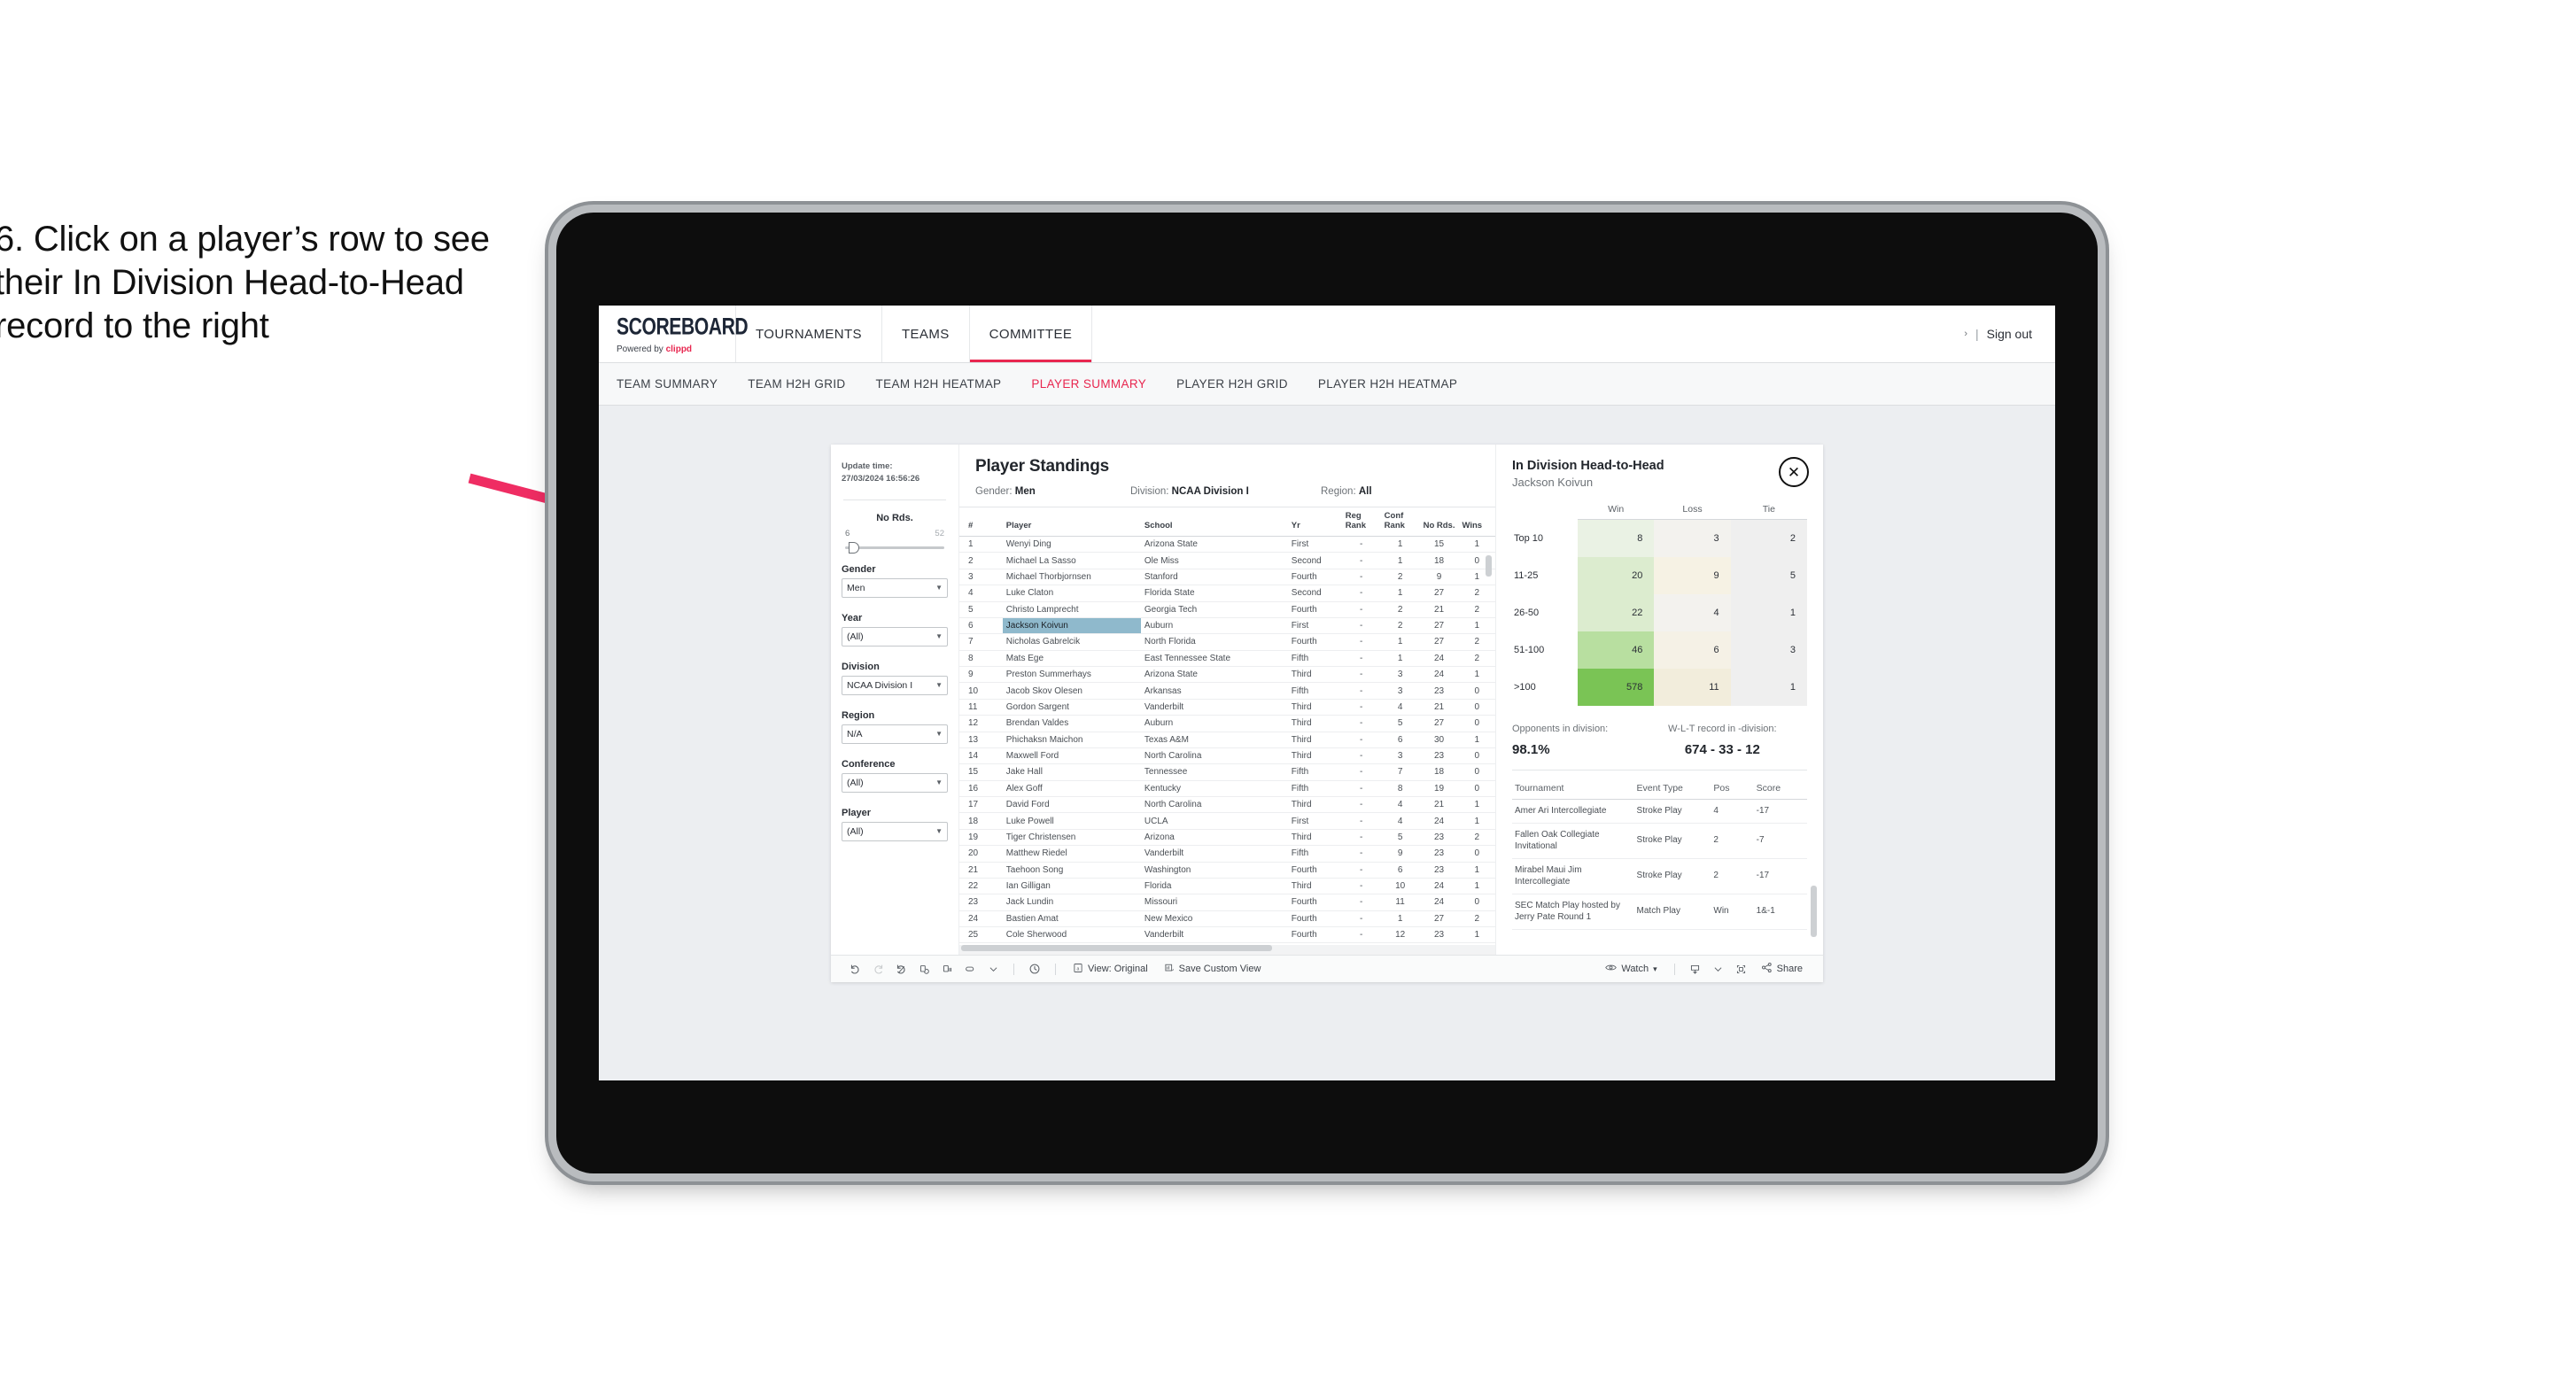  What do you see at coordinates (1227, 821) in the screenshot?
I see `table-row: 18 Luke Powell UCLA First -4 24 1` at bounding box center [1227, 821].